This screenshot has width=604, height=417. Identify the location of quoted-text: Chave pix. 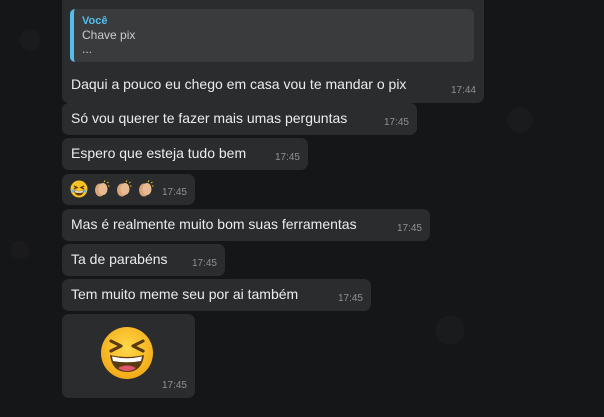
(109, 35).